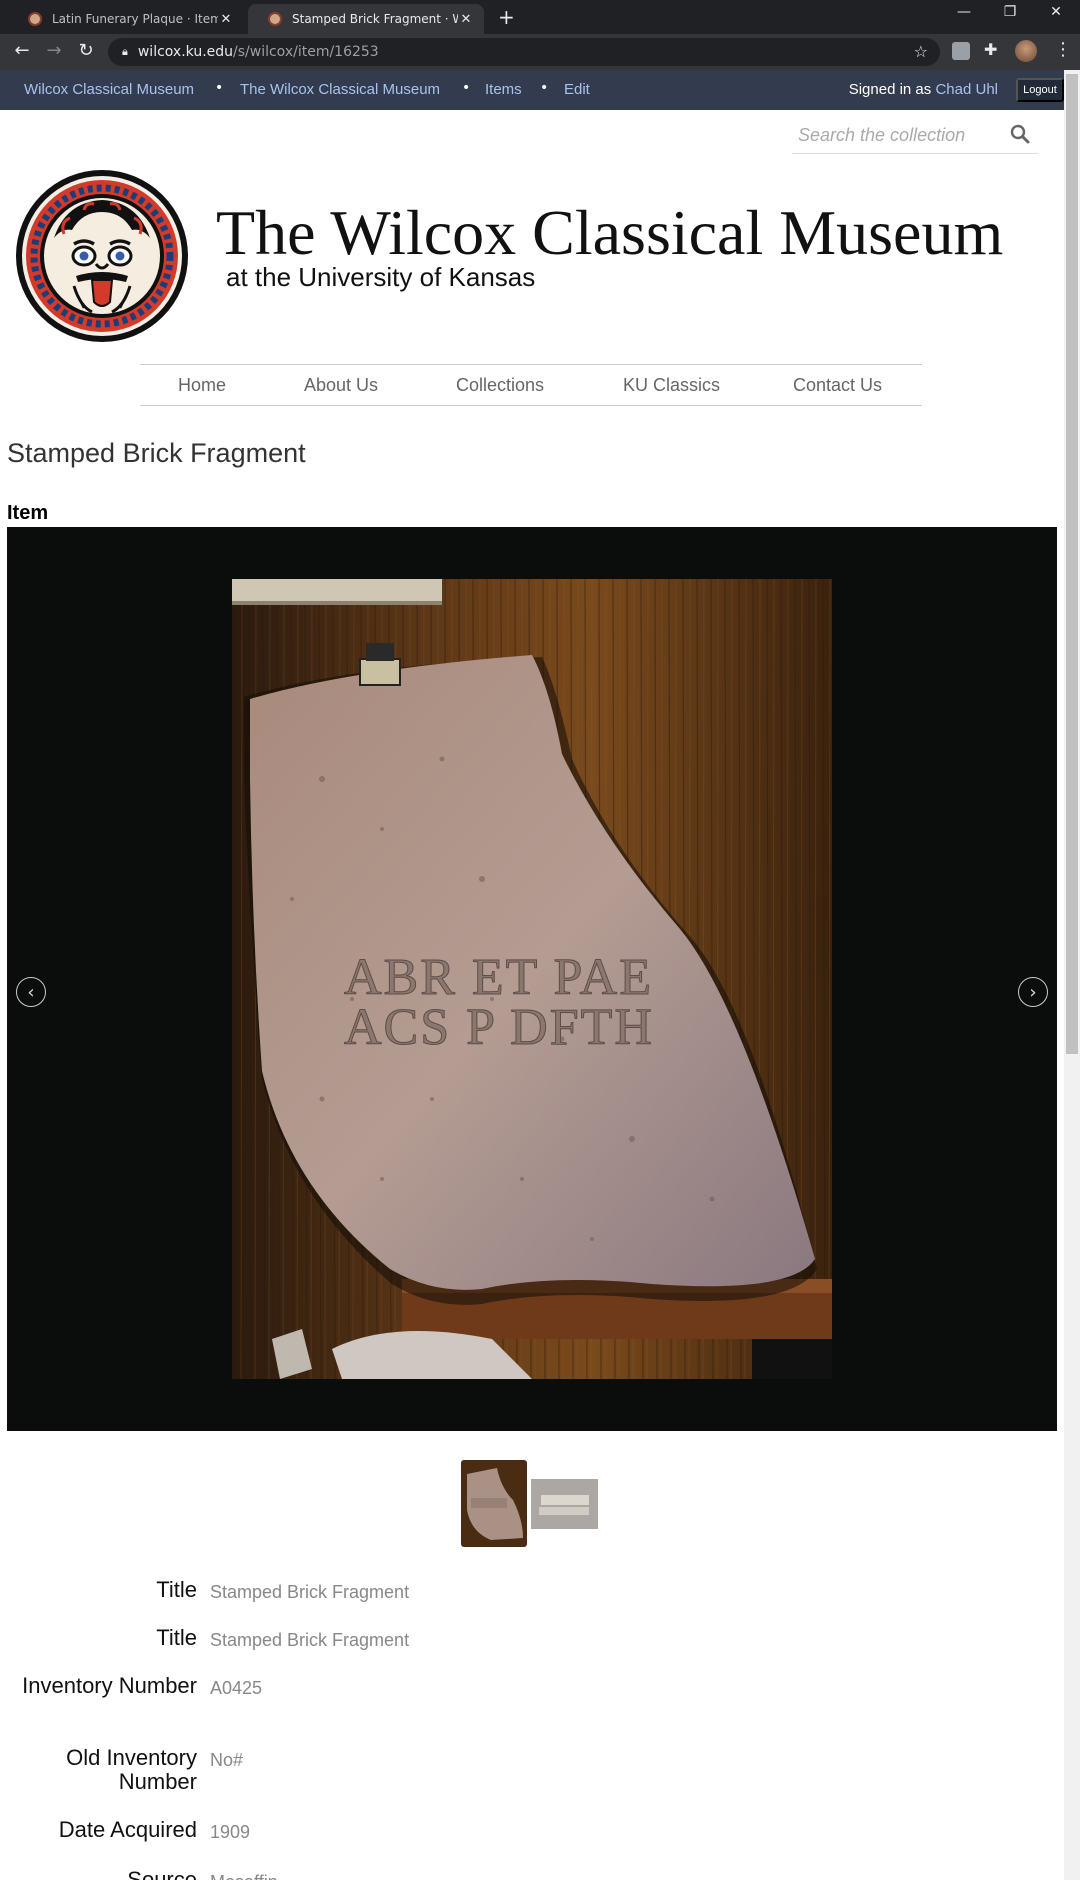 This screenshot has height=1880, width=1080. I want to click on address-bar: 🔒︎ wilcox.ku.edu/s/wilcox/item/16253 ☆, so click(524, 52).